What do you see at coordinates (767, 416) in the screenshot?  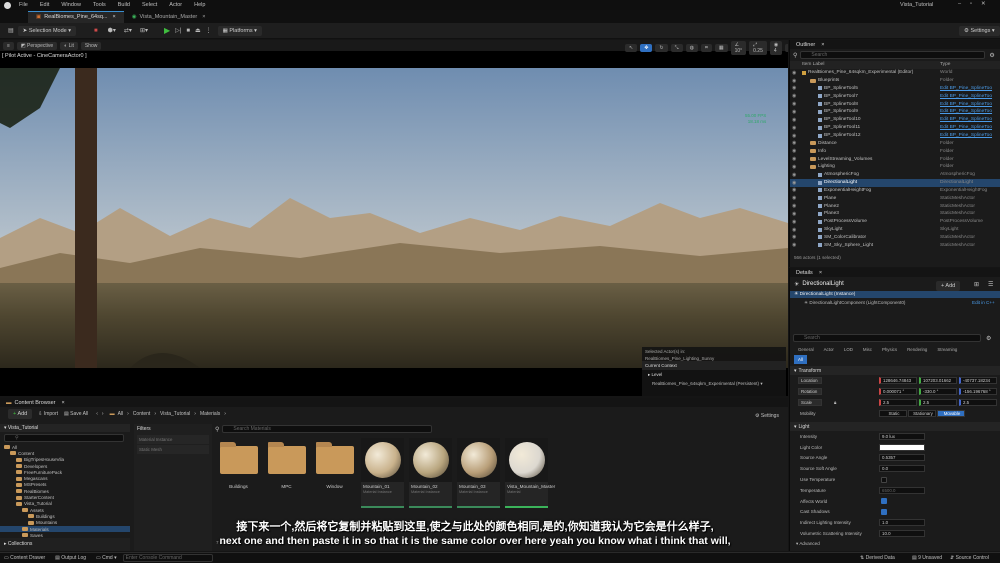 I see `cb-settings-button: ⚙ Settings` at bounding box center [767, 416].